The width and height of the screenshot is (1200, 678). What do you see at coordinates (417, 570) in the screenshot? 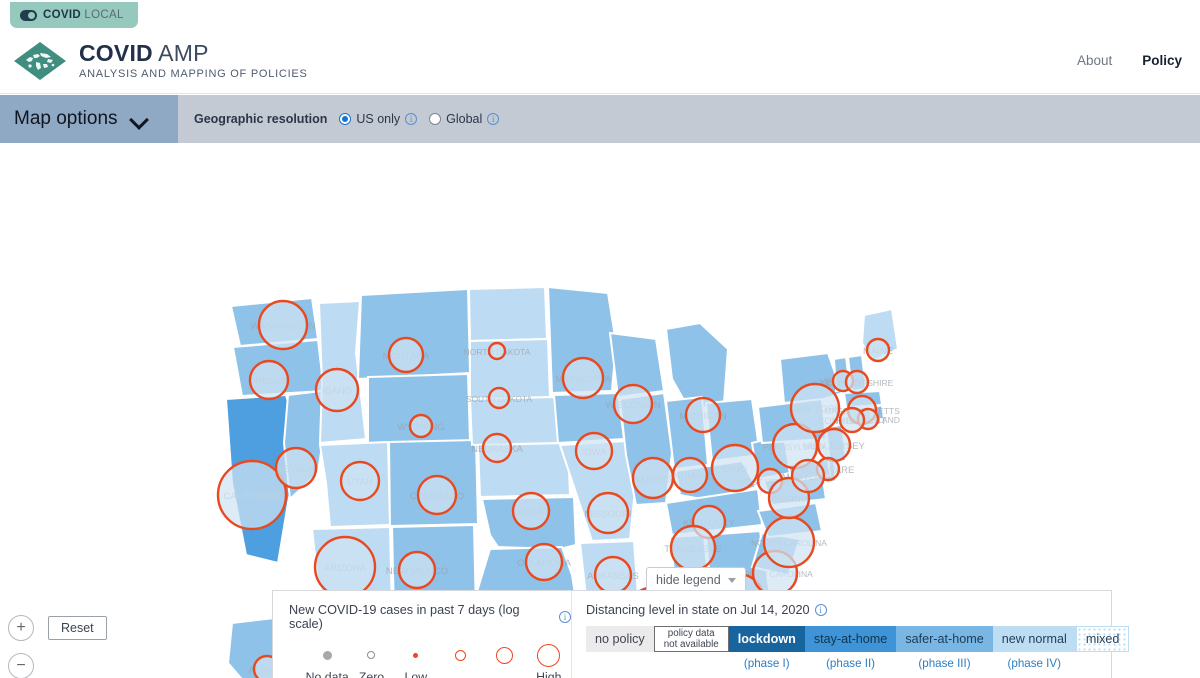
I see `case-bubble-nm` at bounding box center [417, 570].